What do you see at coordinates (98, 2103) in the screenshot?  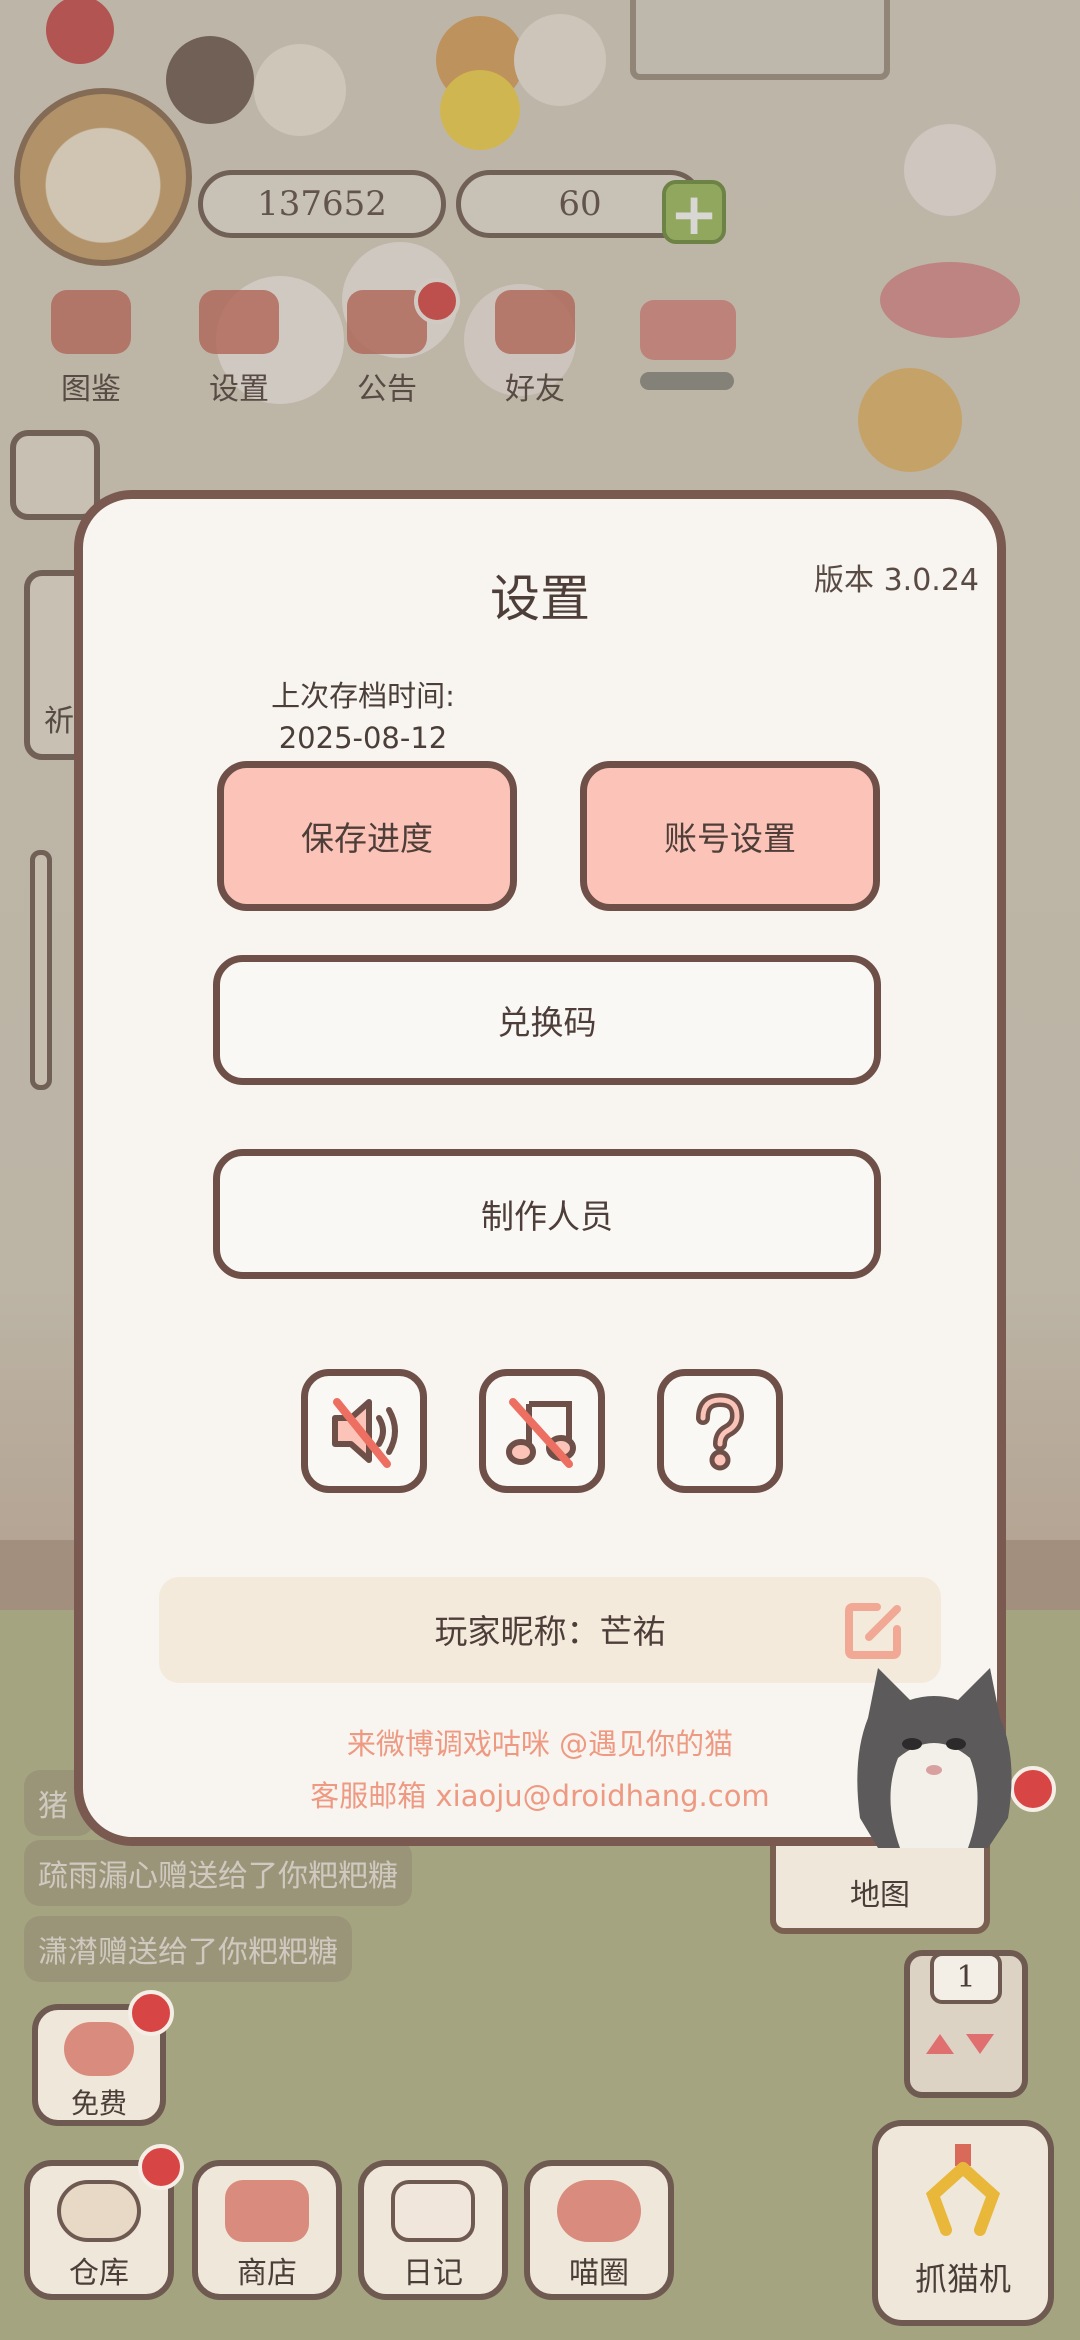 I see `free-label: 免费` at bounding box center [98, 2103].